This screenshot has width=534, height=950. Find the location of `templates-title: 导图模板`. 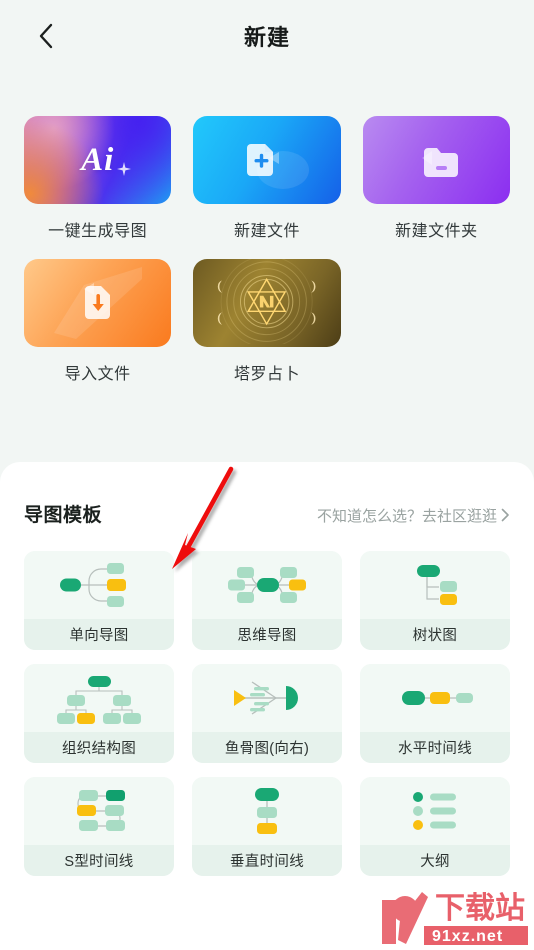

templates-title: 导图模板 is located at coordinates (63, 515).